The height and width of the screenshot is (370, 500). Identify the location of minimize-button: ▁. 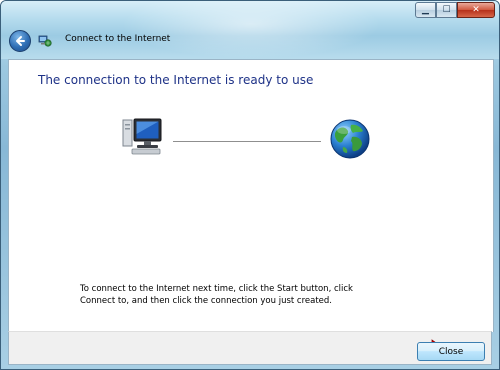
(425, 10).